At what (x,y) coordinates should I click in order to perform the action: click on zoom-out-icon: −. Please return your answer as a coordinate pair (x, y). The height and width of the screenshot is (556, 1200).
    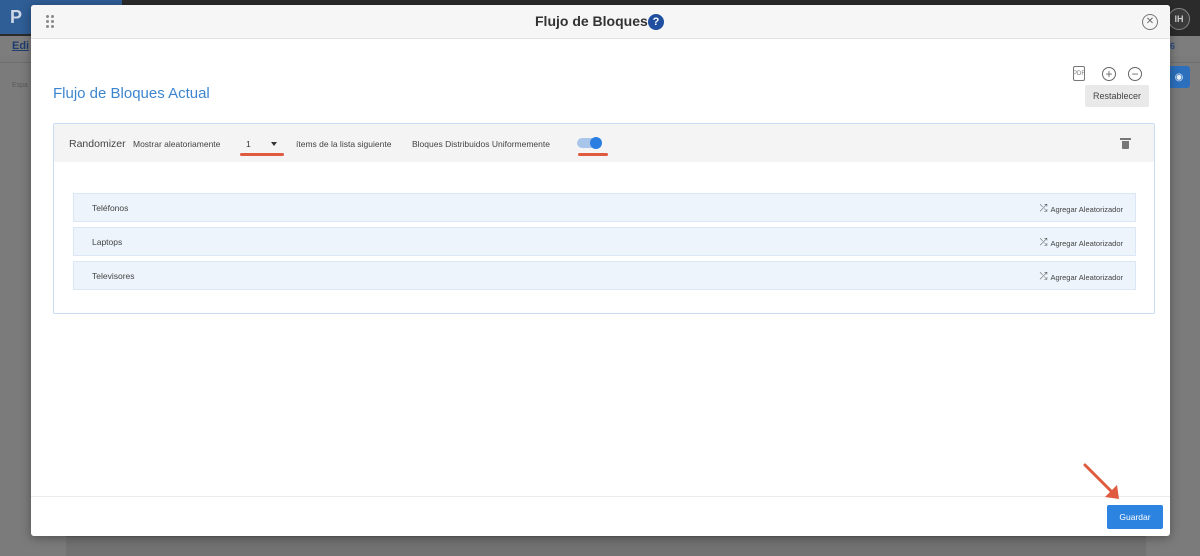
    Looking at the image, I should click on (1135, 74).